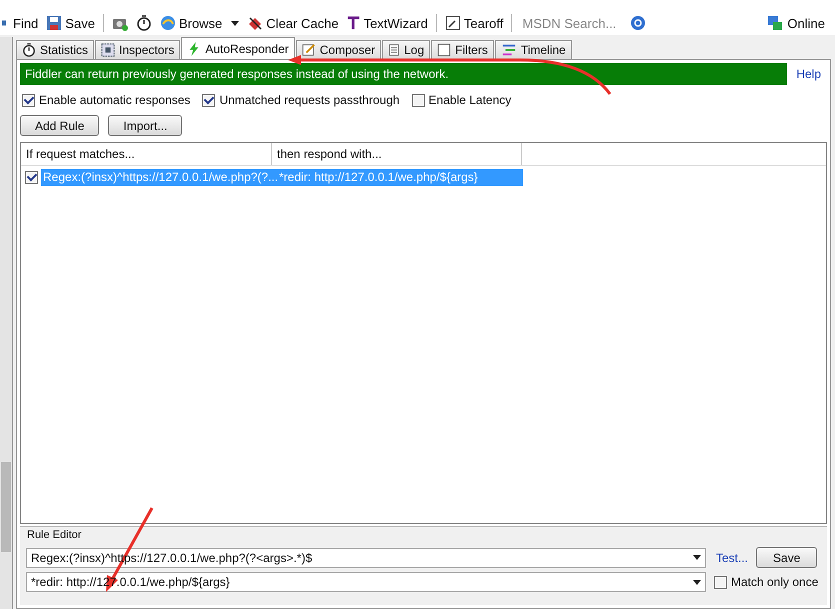  What do you see at coordinates (470, 100) in the screenshot?
I see `checkbox-label: Enable Latency` at bounding box center [470, 100].